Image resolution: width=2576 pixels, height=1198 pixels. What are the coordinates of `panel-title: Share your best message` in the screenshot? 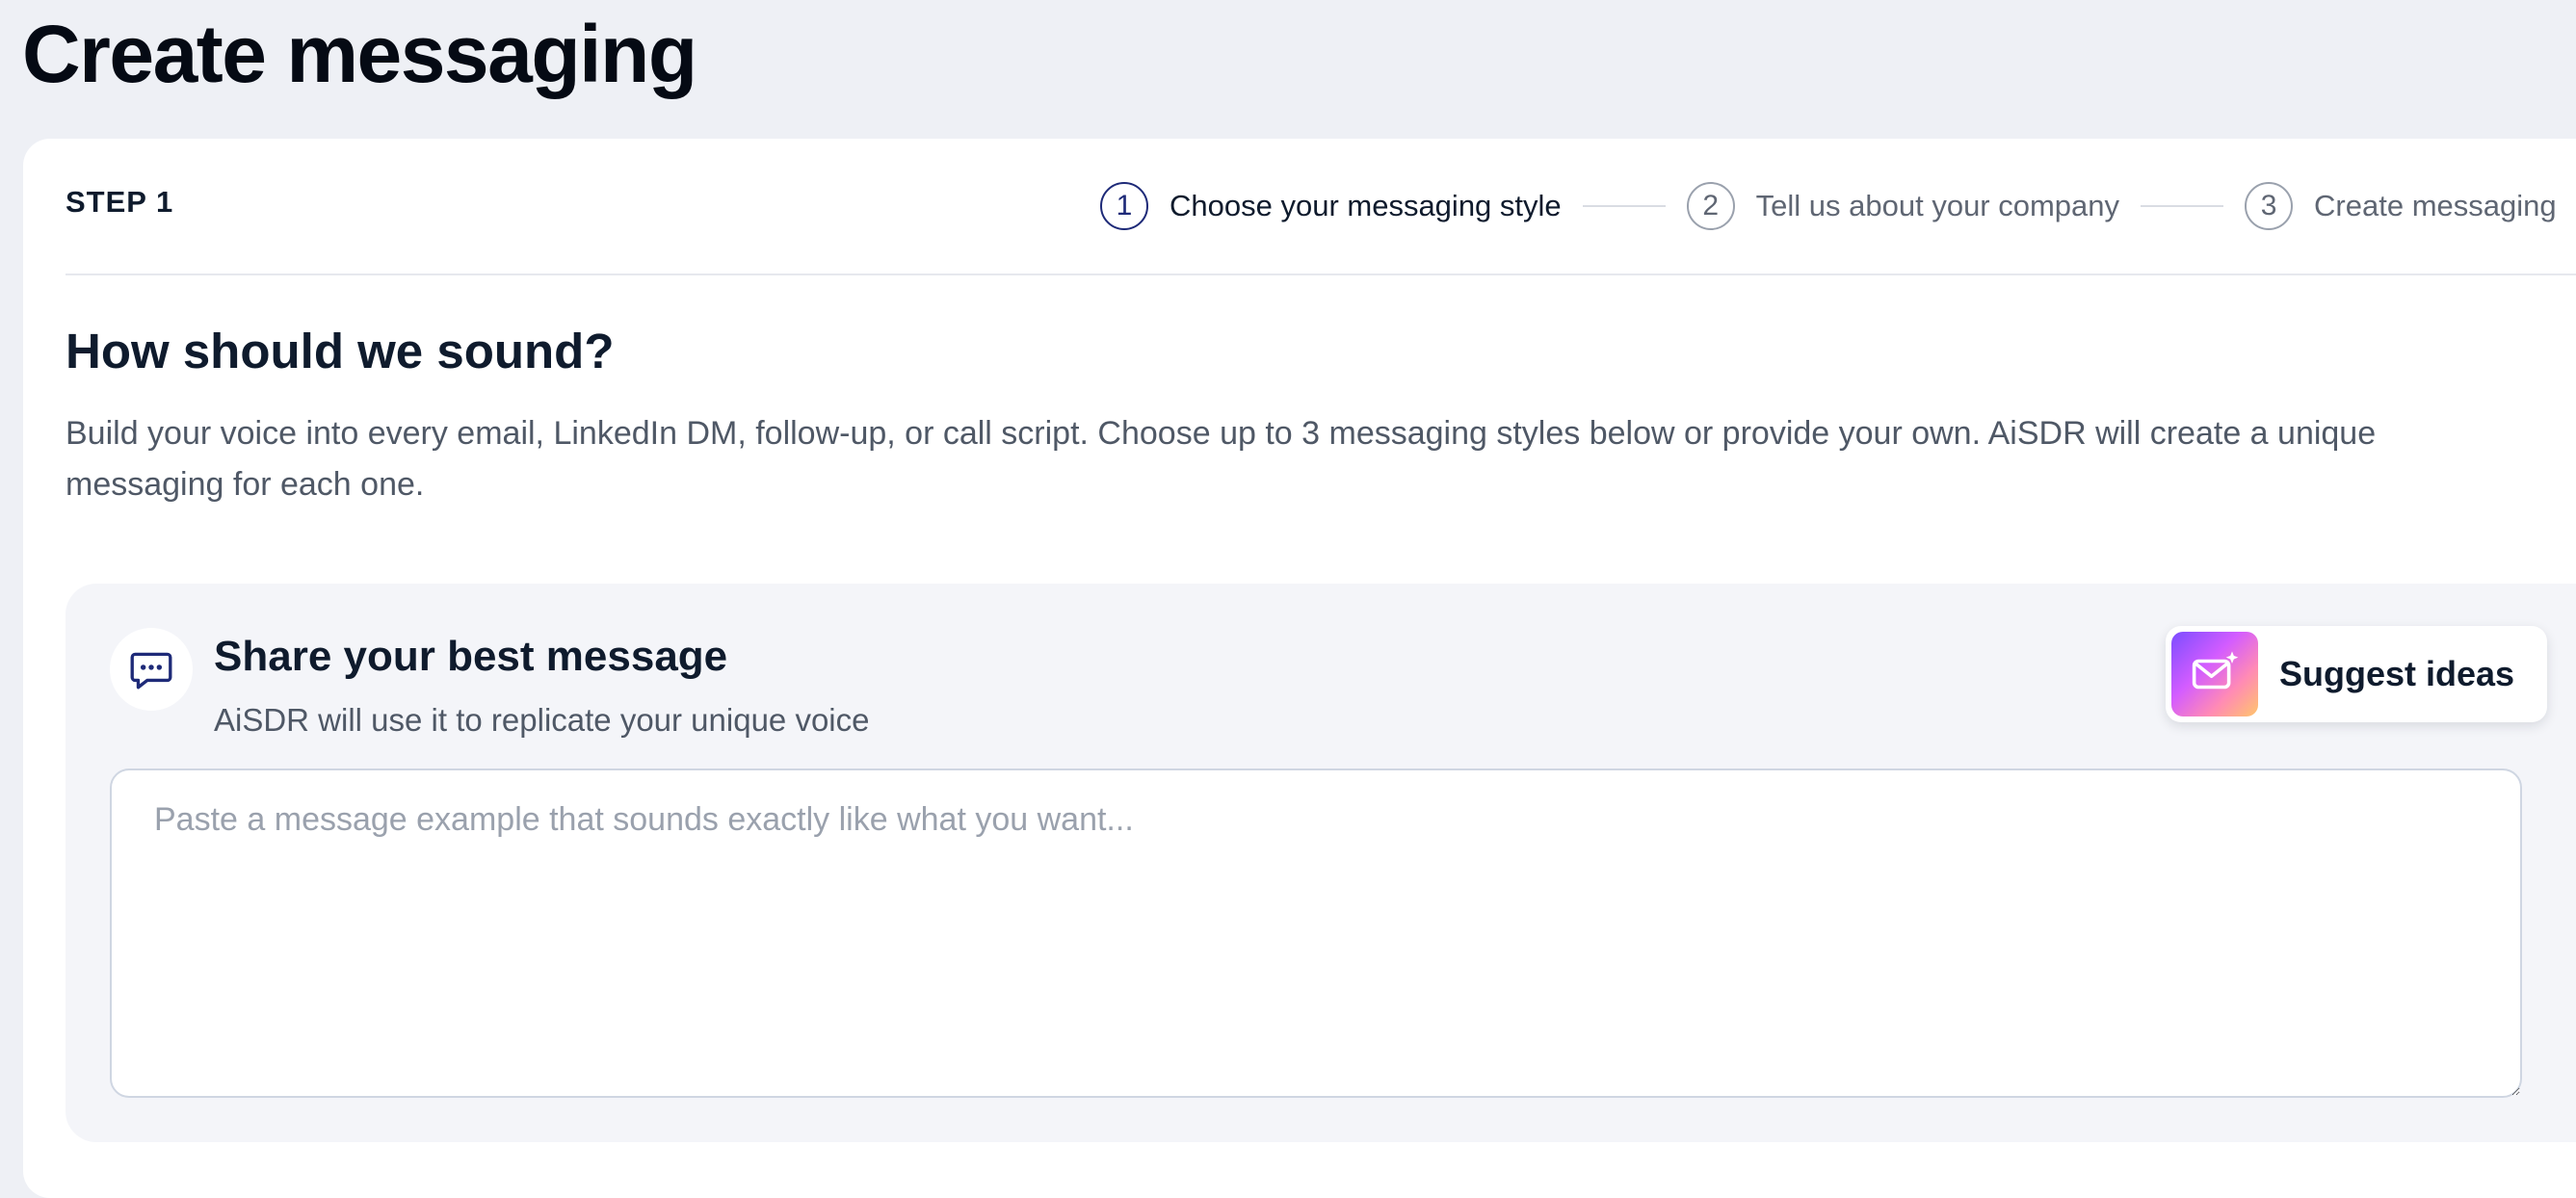 It's located at (471, 657).